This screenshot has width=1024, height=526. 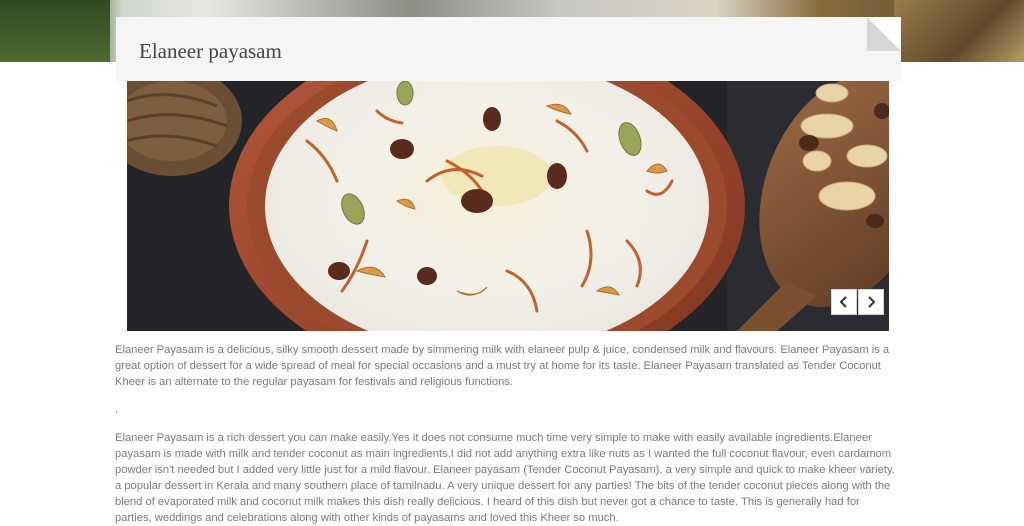 What do you see at coordinates (210, 51) in the screenshot?
I see `page-title: Elaneer payasam` at bounding box center [210, 51].